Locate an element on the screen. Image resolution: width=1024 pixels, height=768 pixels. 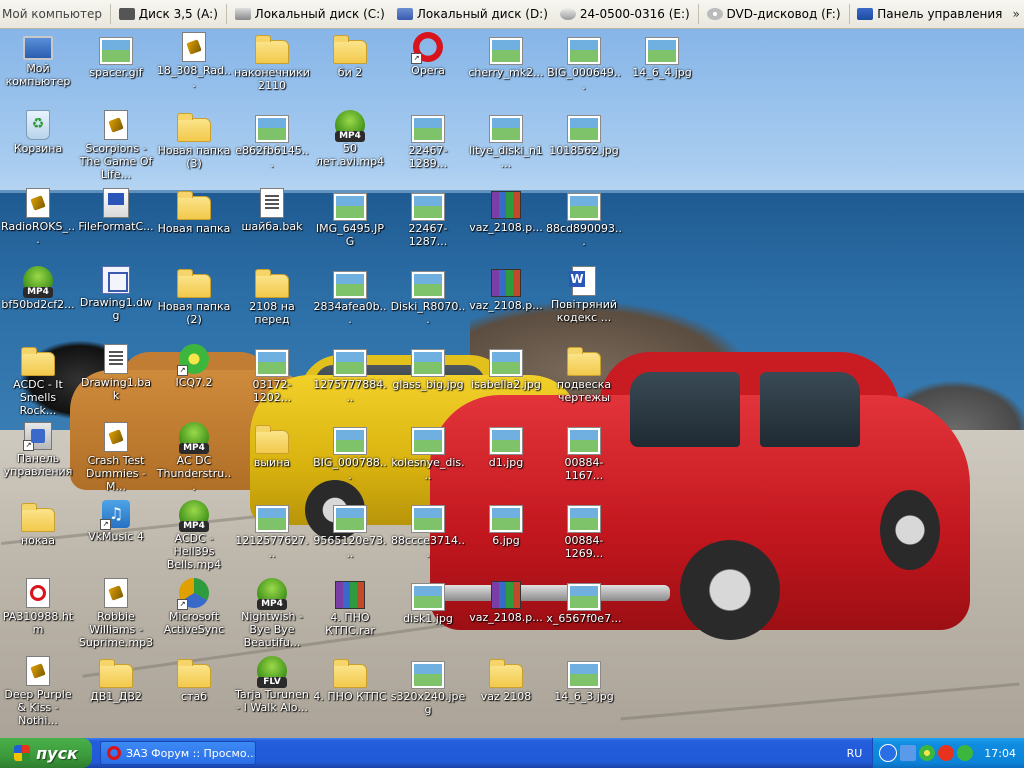
start-button: пуск is located at coordinates (46, 753).